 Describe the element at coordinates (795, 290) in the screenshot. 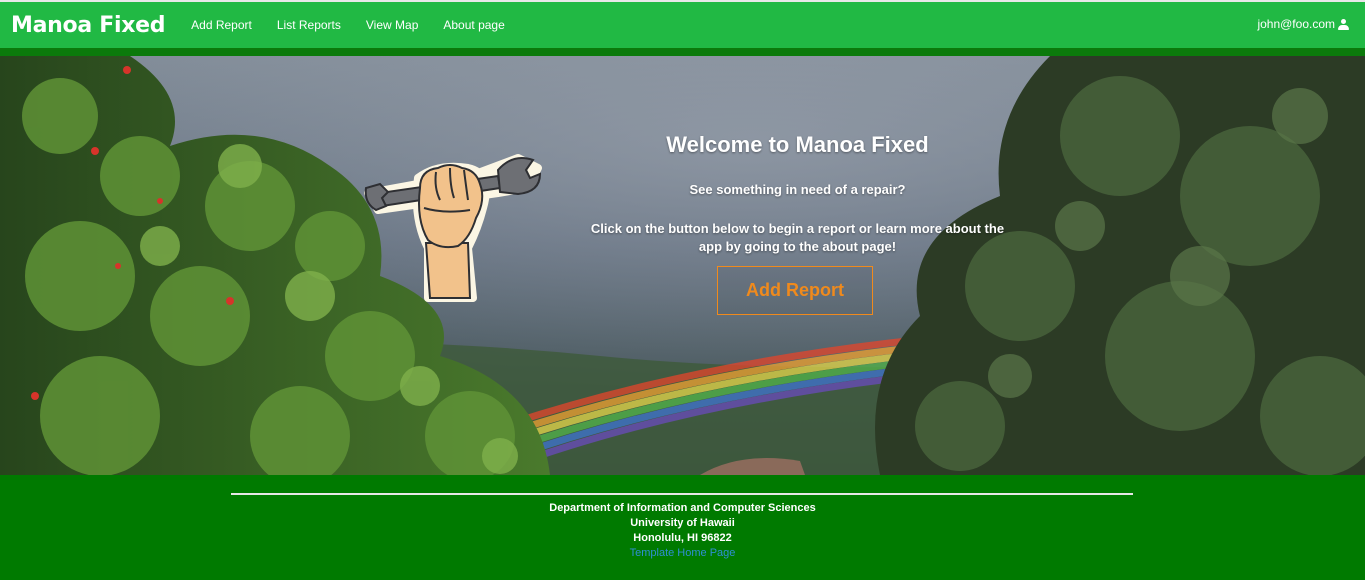

I see `add-report-button: Add Report` at that location.